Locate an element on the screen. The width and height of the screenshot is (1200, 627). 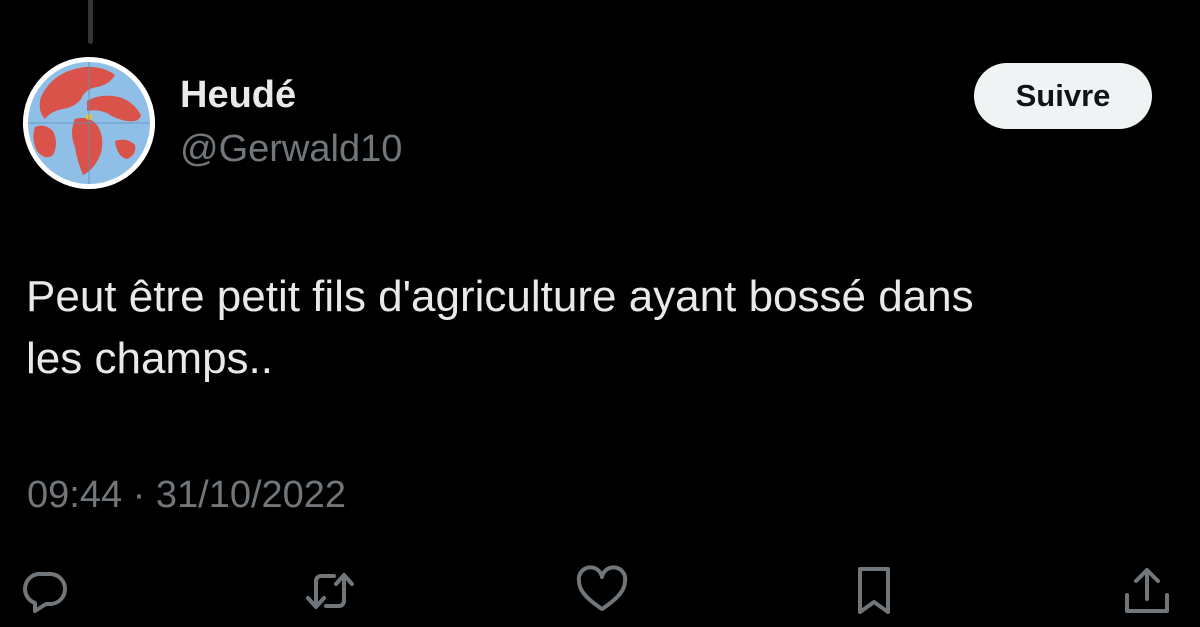
tweet-timestamp: 09:44 · 31/10/2022 is located at coordinates (186, 495).